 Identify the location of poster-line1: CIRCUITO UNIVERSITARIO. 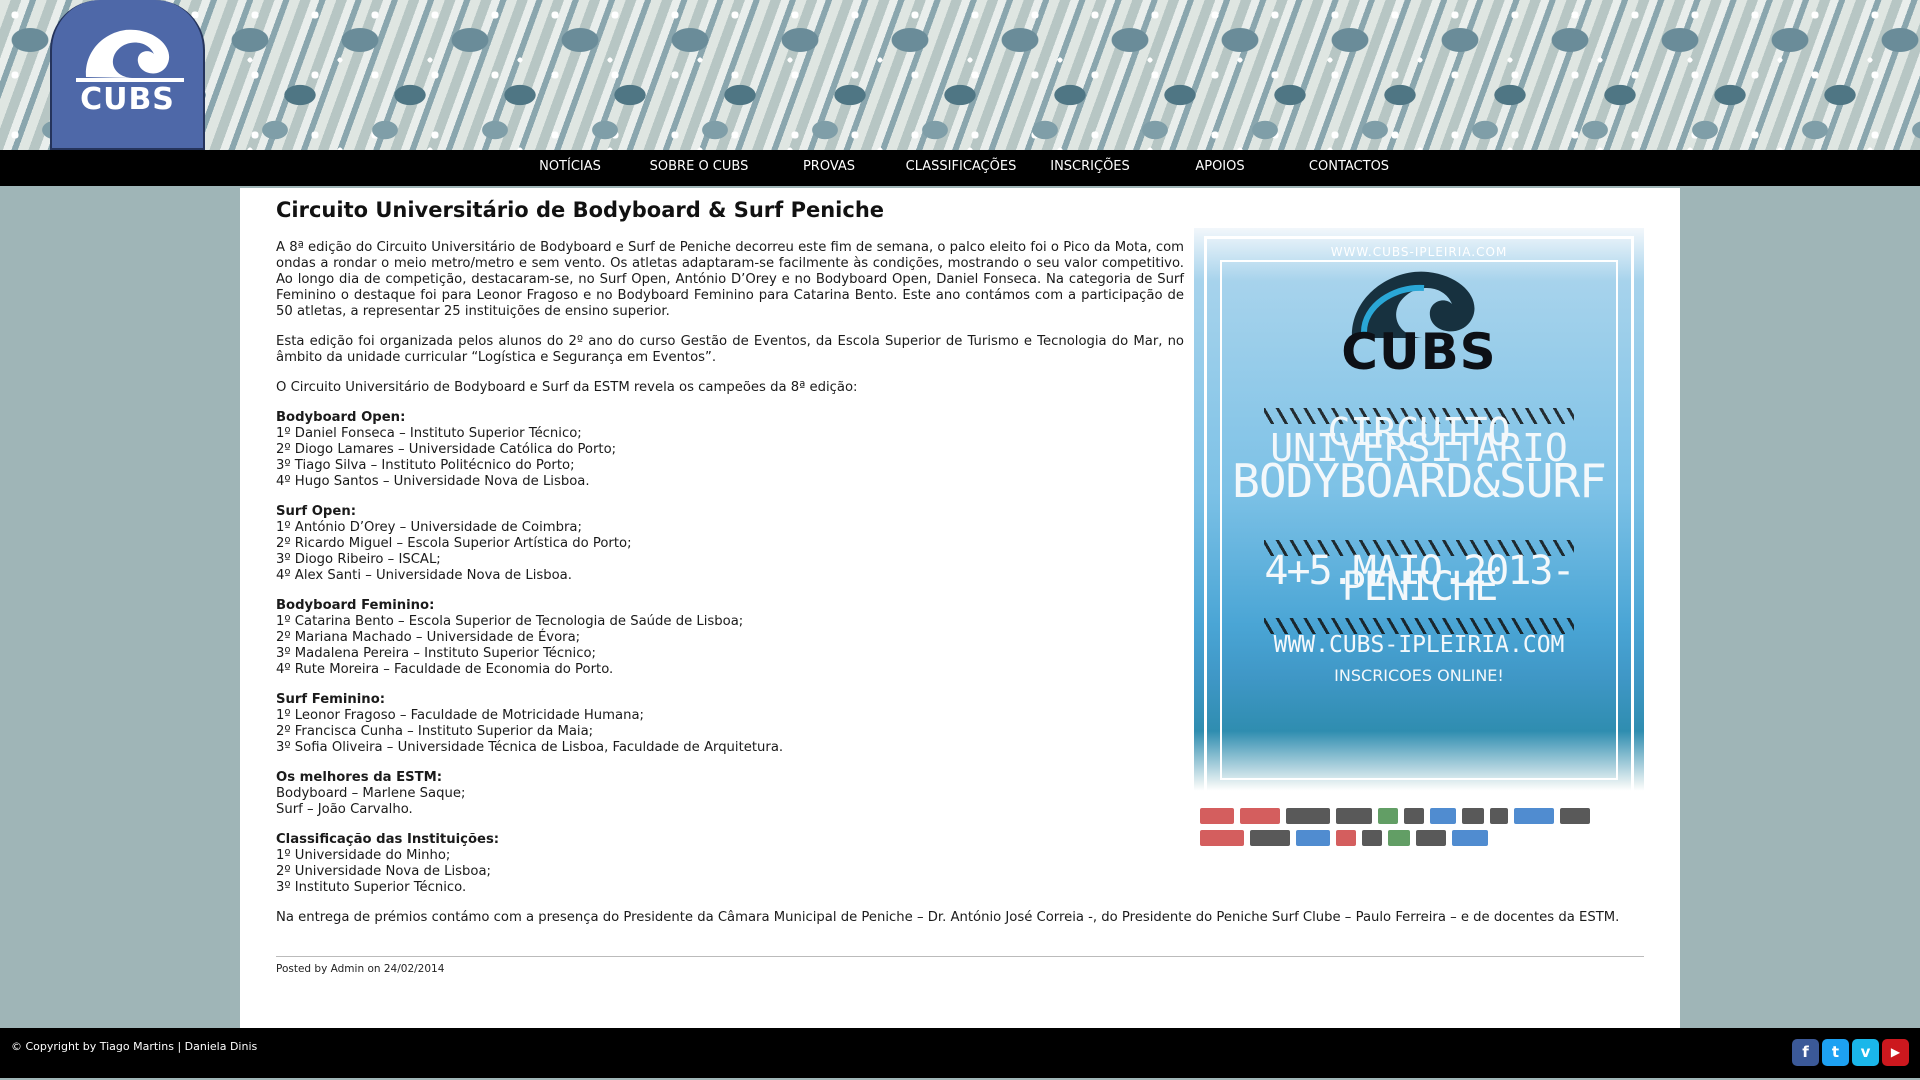
(1419, 440).